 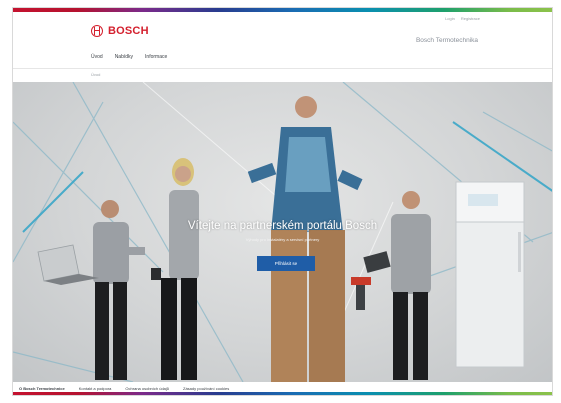 I want to click on nav-item-info: Informace, so click(x=156, y=57).